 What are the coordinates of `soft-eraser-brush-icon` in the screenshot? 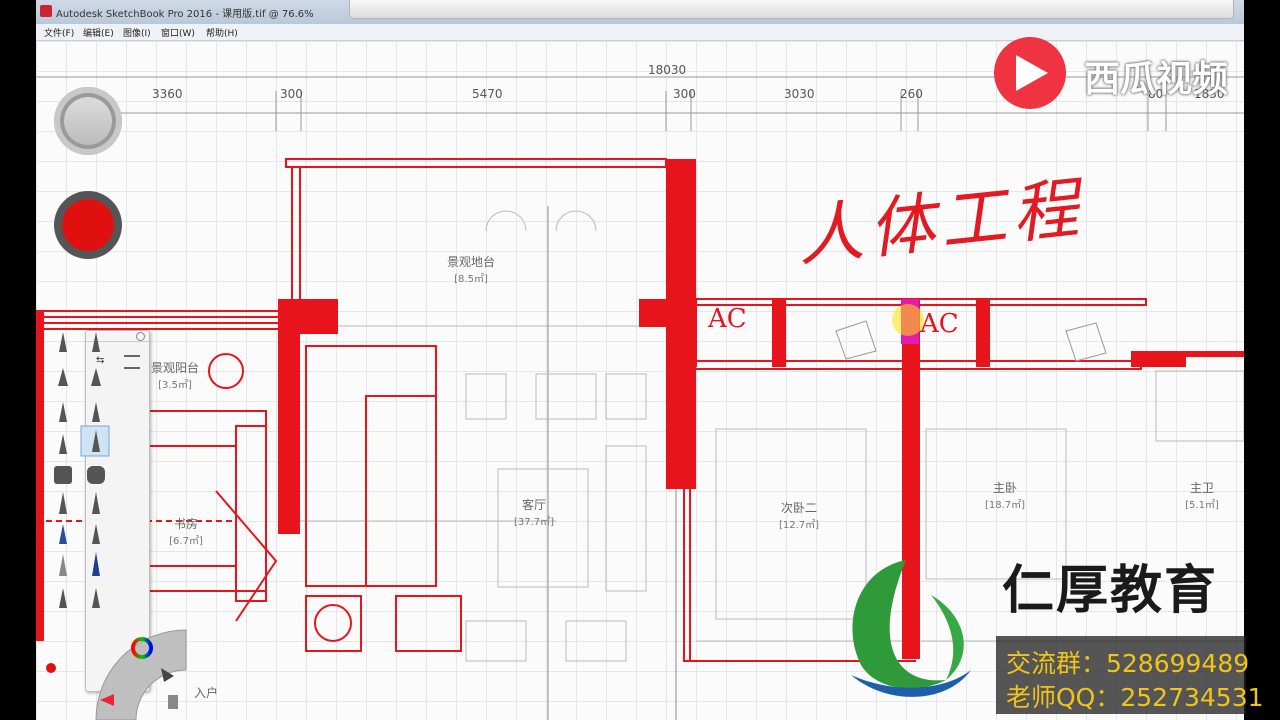 It's located at (96, 475).